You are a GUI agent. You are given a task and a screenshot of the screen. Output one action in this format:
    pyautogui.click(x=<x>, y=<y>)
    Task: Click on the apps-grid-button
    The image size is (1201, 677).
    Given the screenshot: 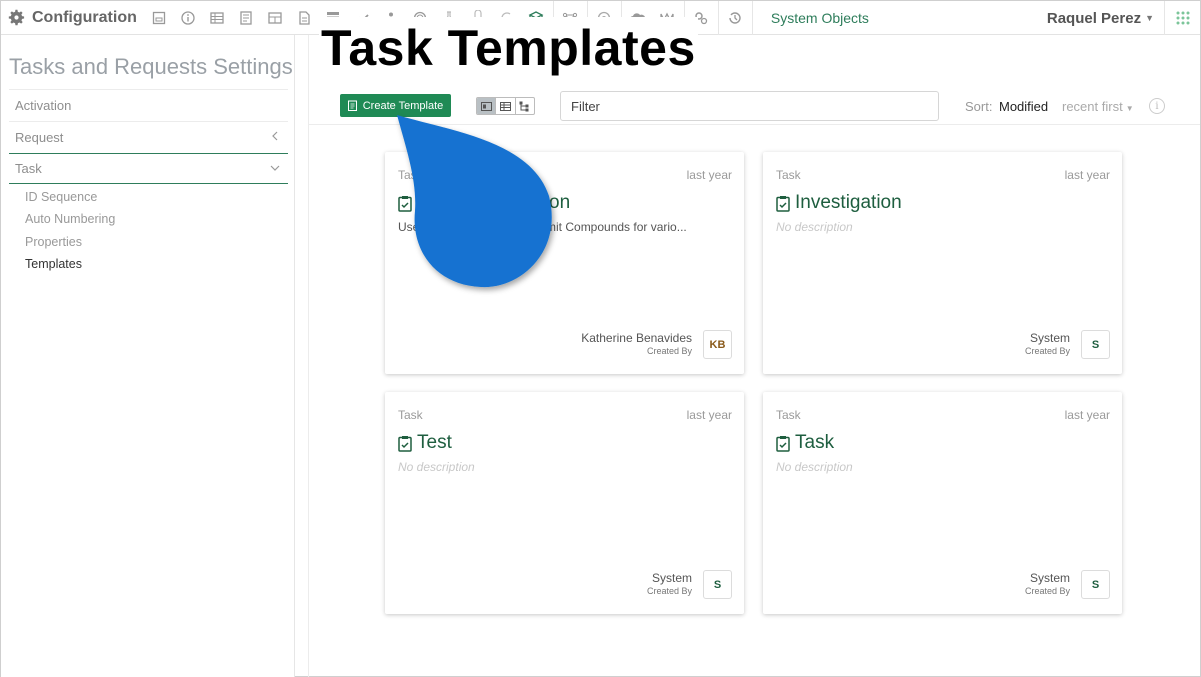 What is the action you would take?
    pyautogui.click(x=1182, y=18)
    